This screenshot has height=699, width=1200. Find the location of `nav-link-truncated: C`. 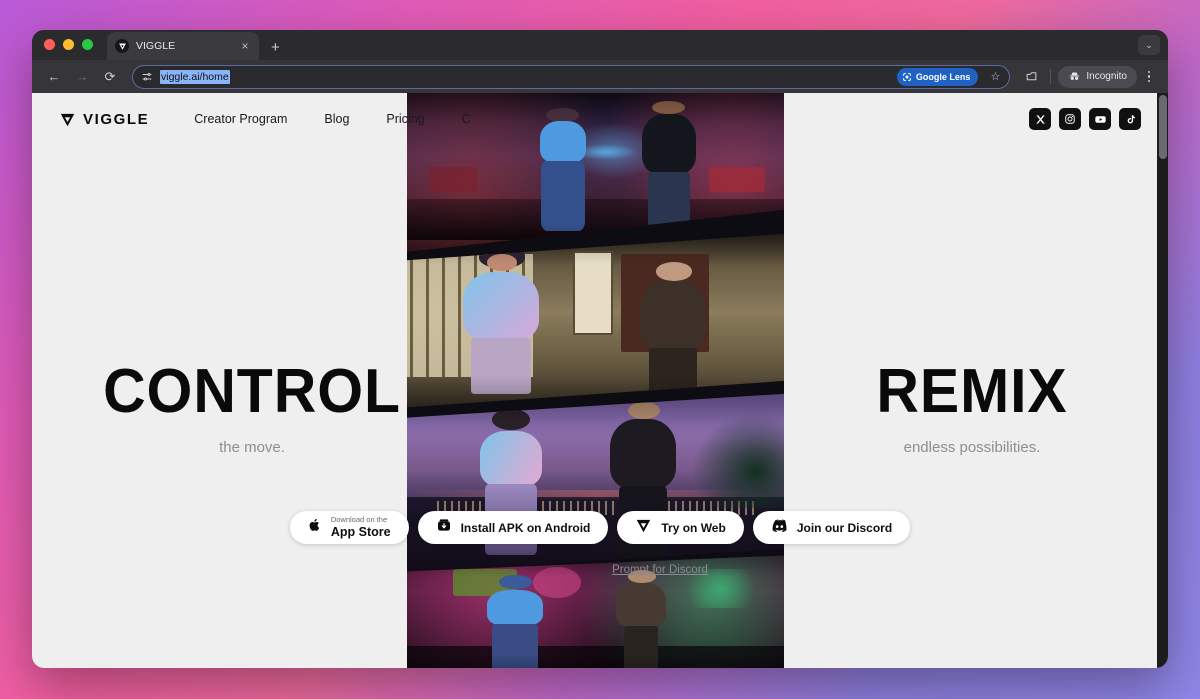

nav-link-truncated: C is located at coordinates (466, 119).